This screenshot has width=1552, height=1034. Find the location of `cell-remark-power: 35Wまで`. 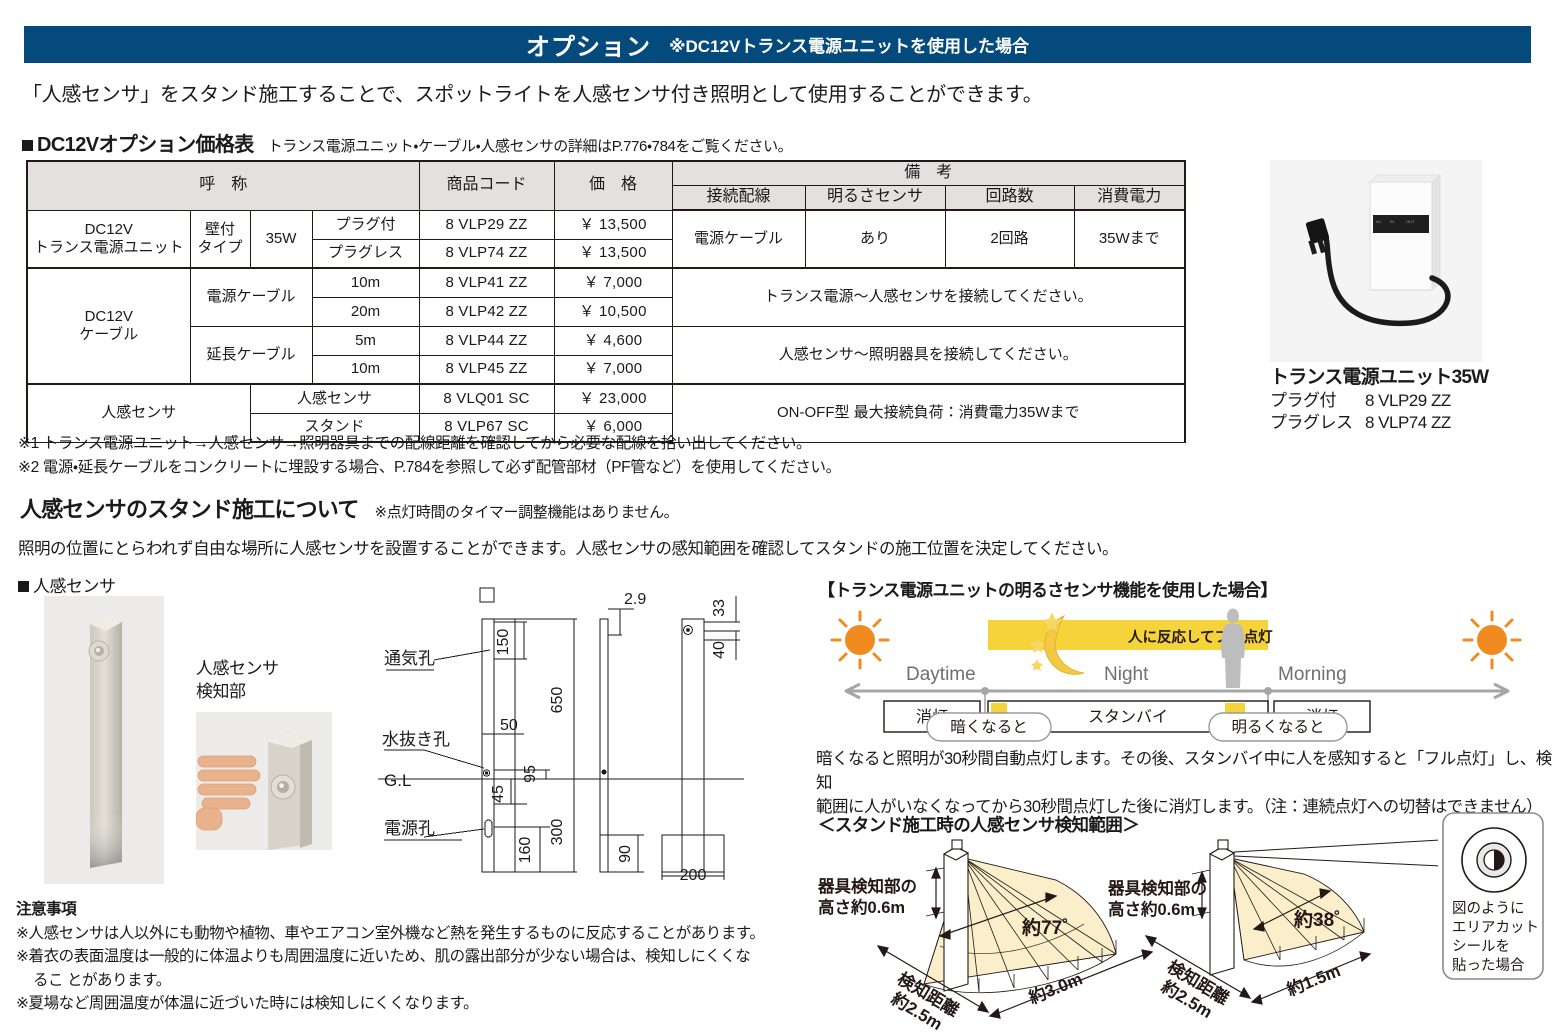

cell-remark-power: 35Wまで is located at coordinates (1129, 239).